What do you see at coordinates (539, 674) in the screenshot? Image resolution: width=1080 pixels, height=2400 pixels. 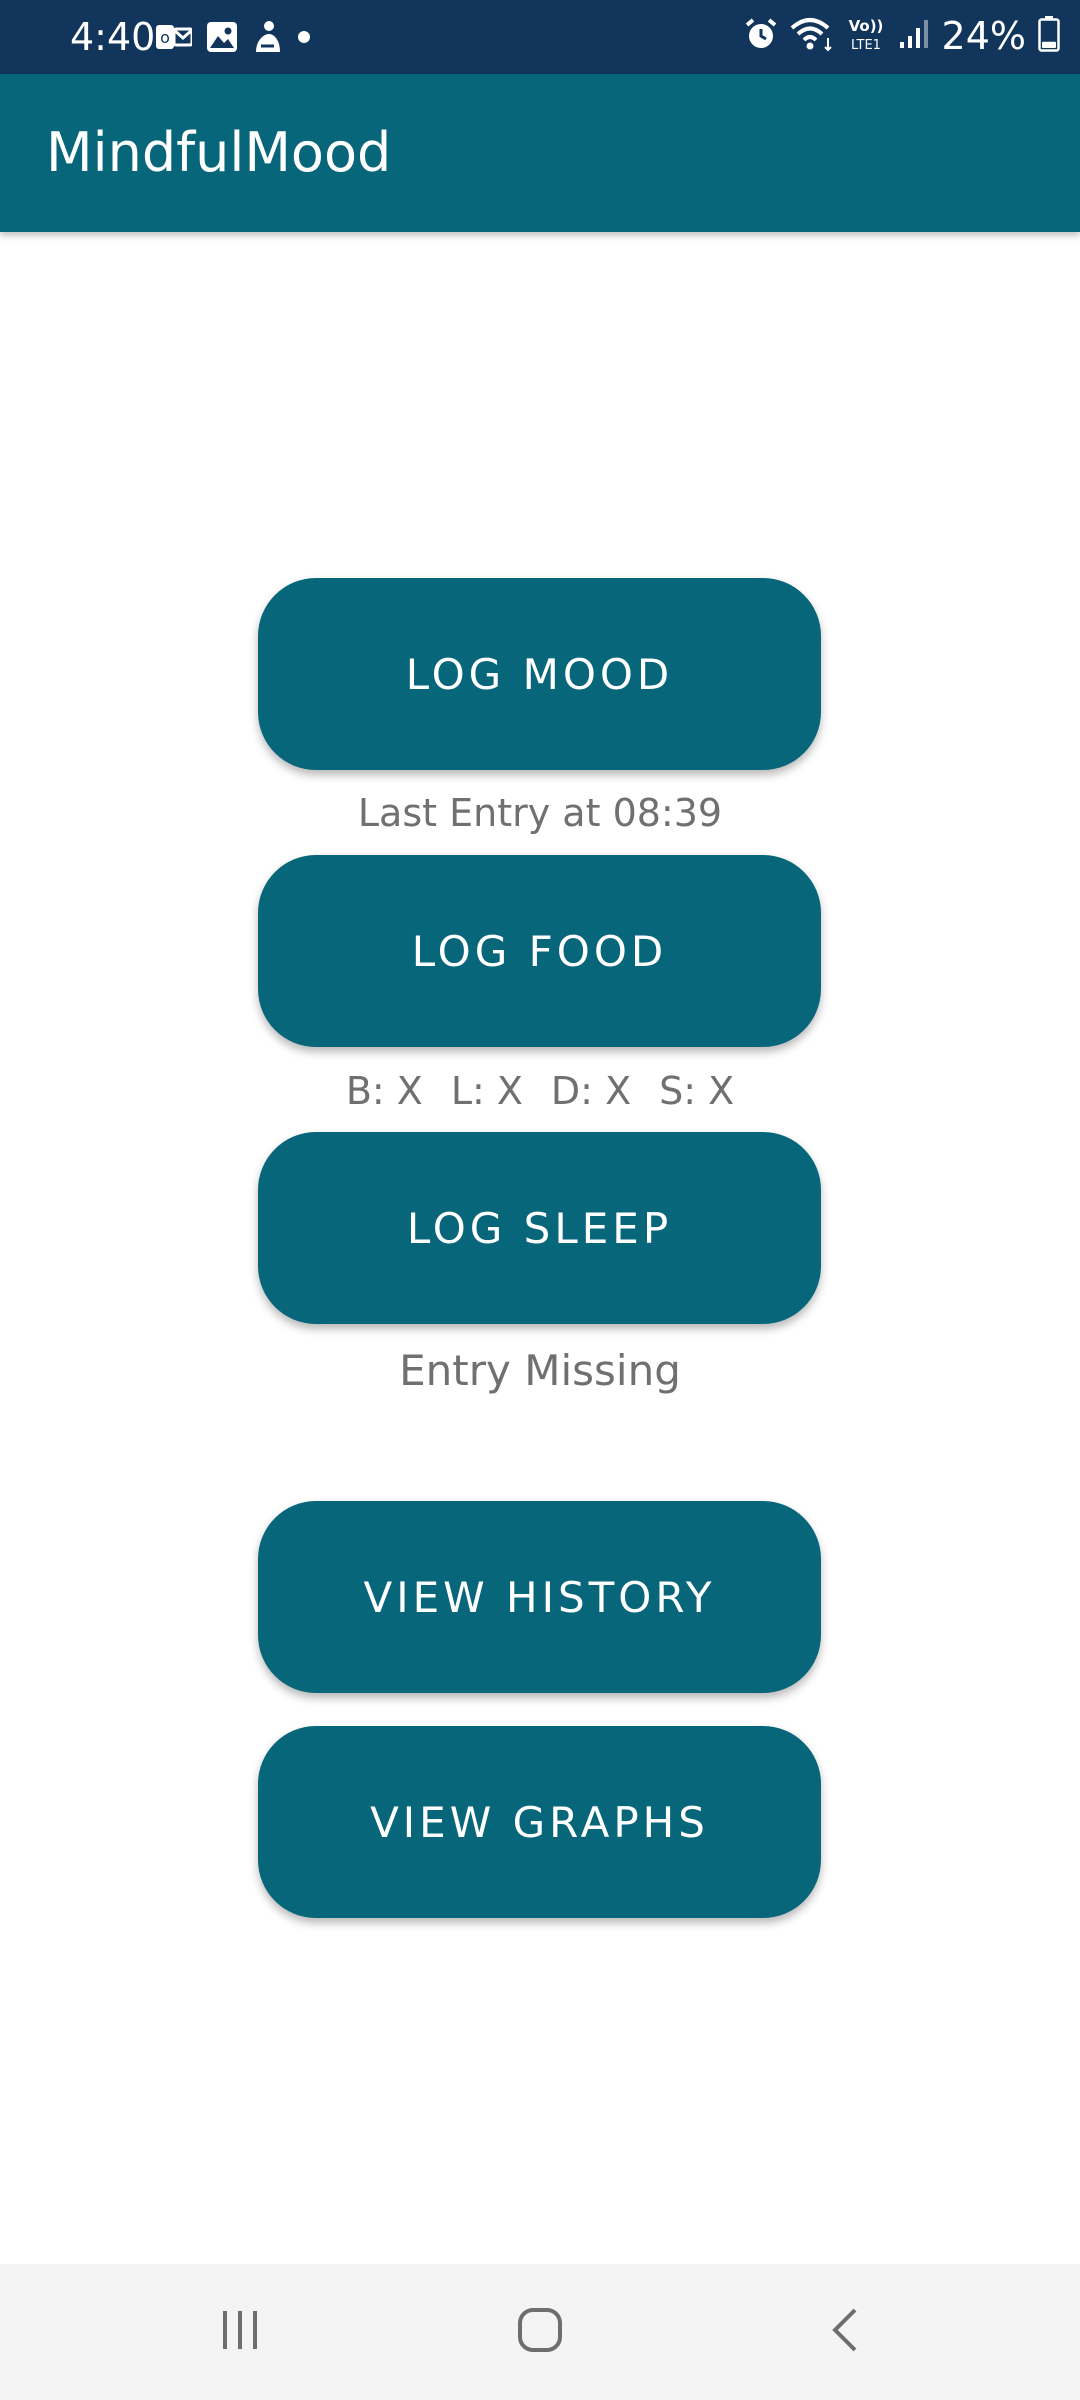 I see `log-mood-button: LOG MOOD` at bounding box center [539, 674].